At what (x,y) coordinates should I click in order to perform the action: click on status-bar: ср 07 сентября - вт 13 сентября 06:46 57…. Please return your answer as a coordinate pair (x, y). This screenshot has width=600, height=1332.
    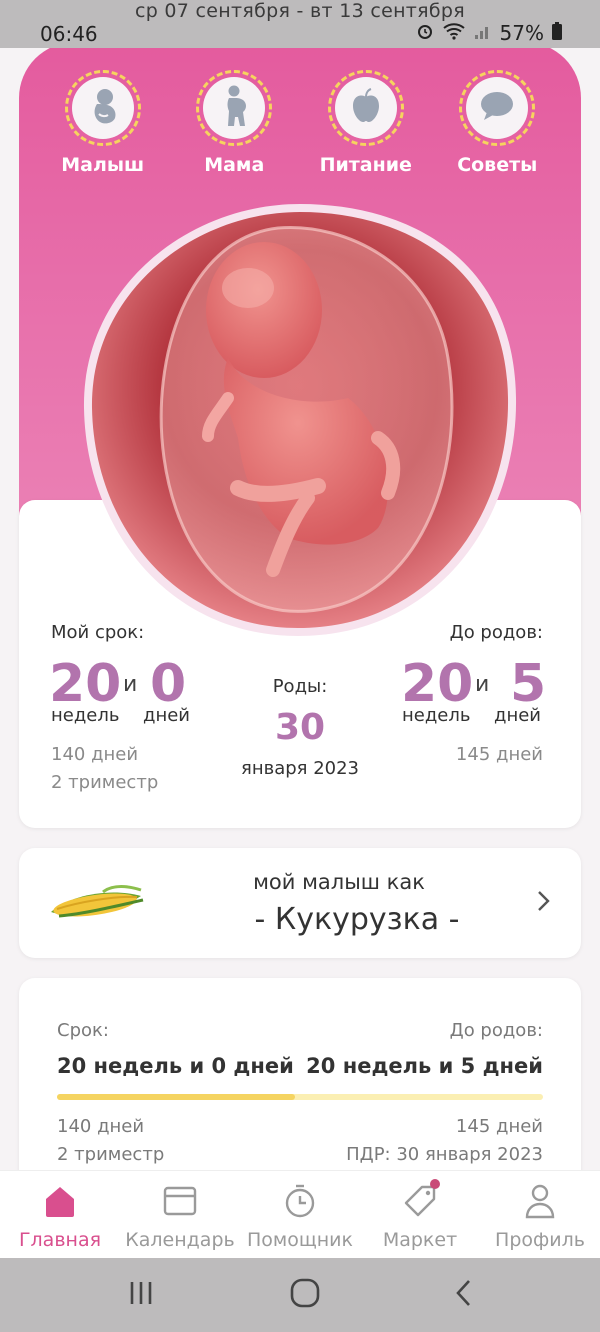
    Looking at the image, I should click on (300, 24).